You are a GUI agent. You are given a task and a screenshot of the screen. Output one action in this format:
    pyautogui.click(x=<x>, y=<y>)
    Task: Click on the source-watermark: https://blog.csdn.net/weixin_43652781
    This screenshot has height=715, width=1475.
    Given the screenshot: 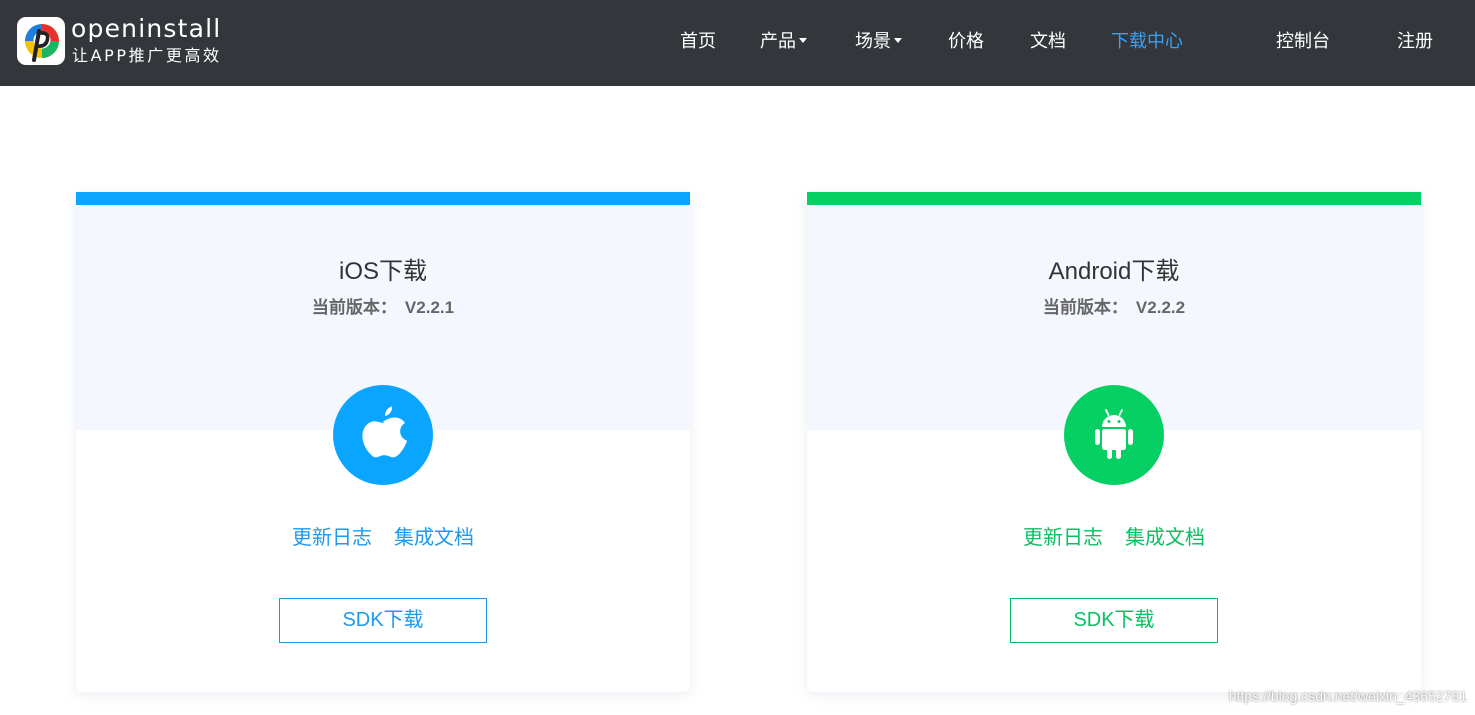 What is the action you would take?
    pyautogui.click(x=1347, y=696)
    